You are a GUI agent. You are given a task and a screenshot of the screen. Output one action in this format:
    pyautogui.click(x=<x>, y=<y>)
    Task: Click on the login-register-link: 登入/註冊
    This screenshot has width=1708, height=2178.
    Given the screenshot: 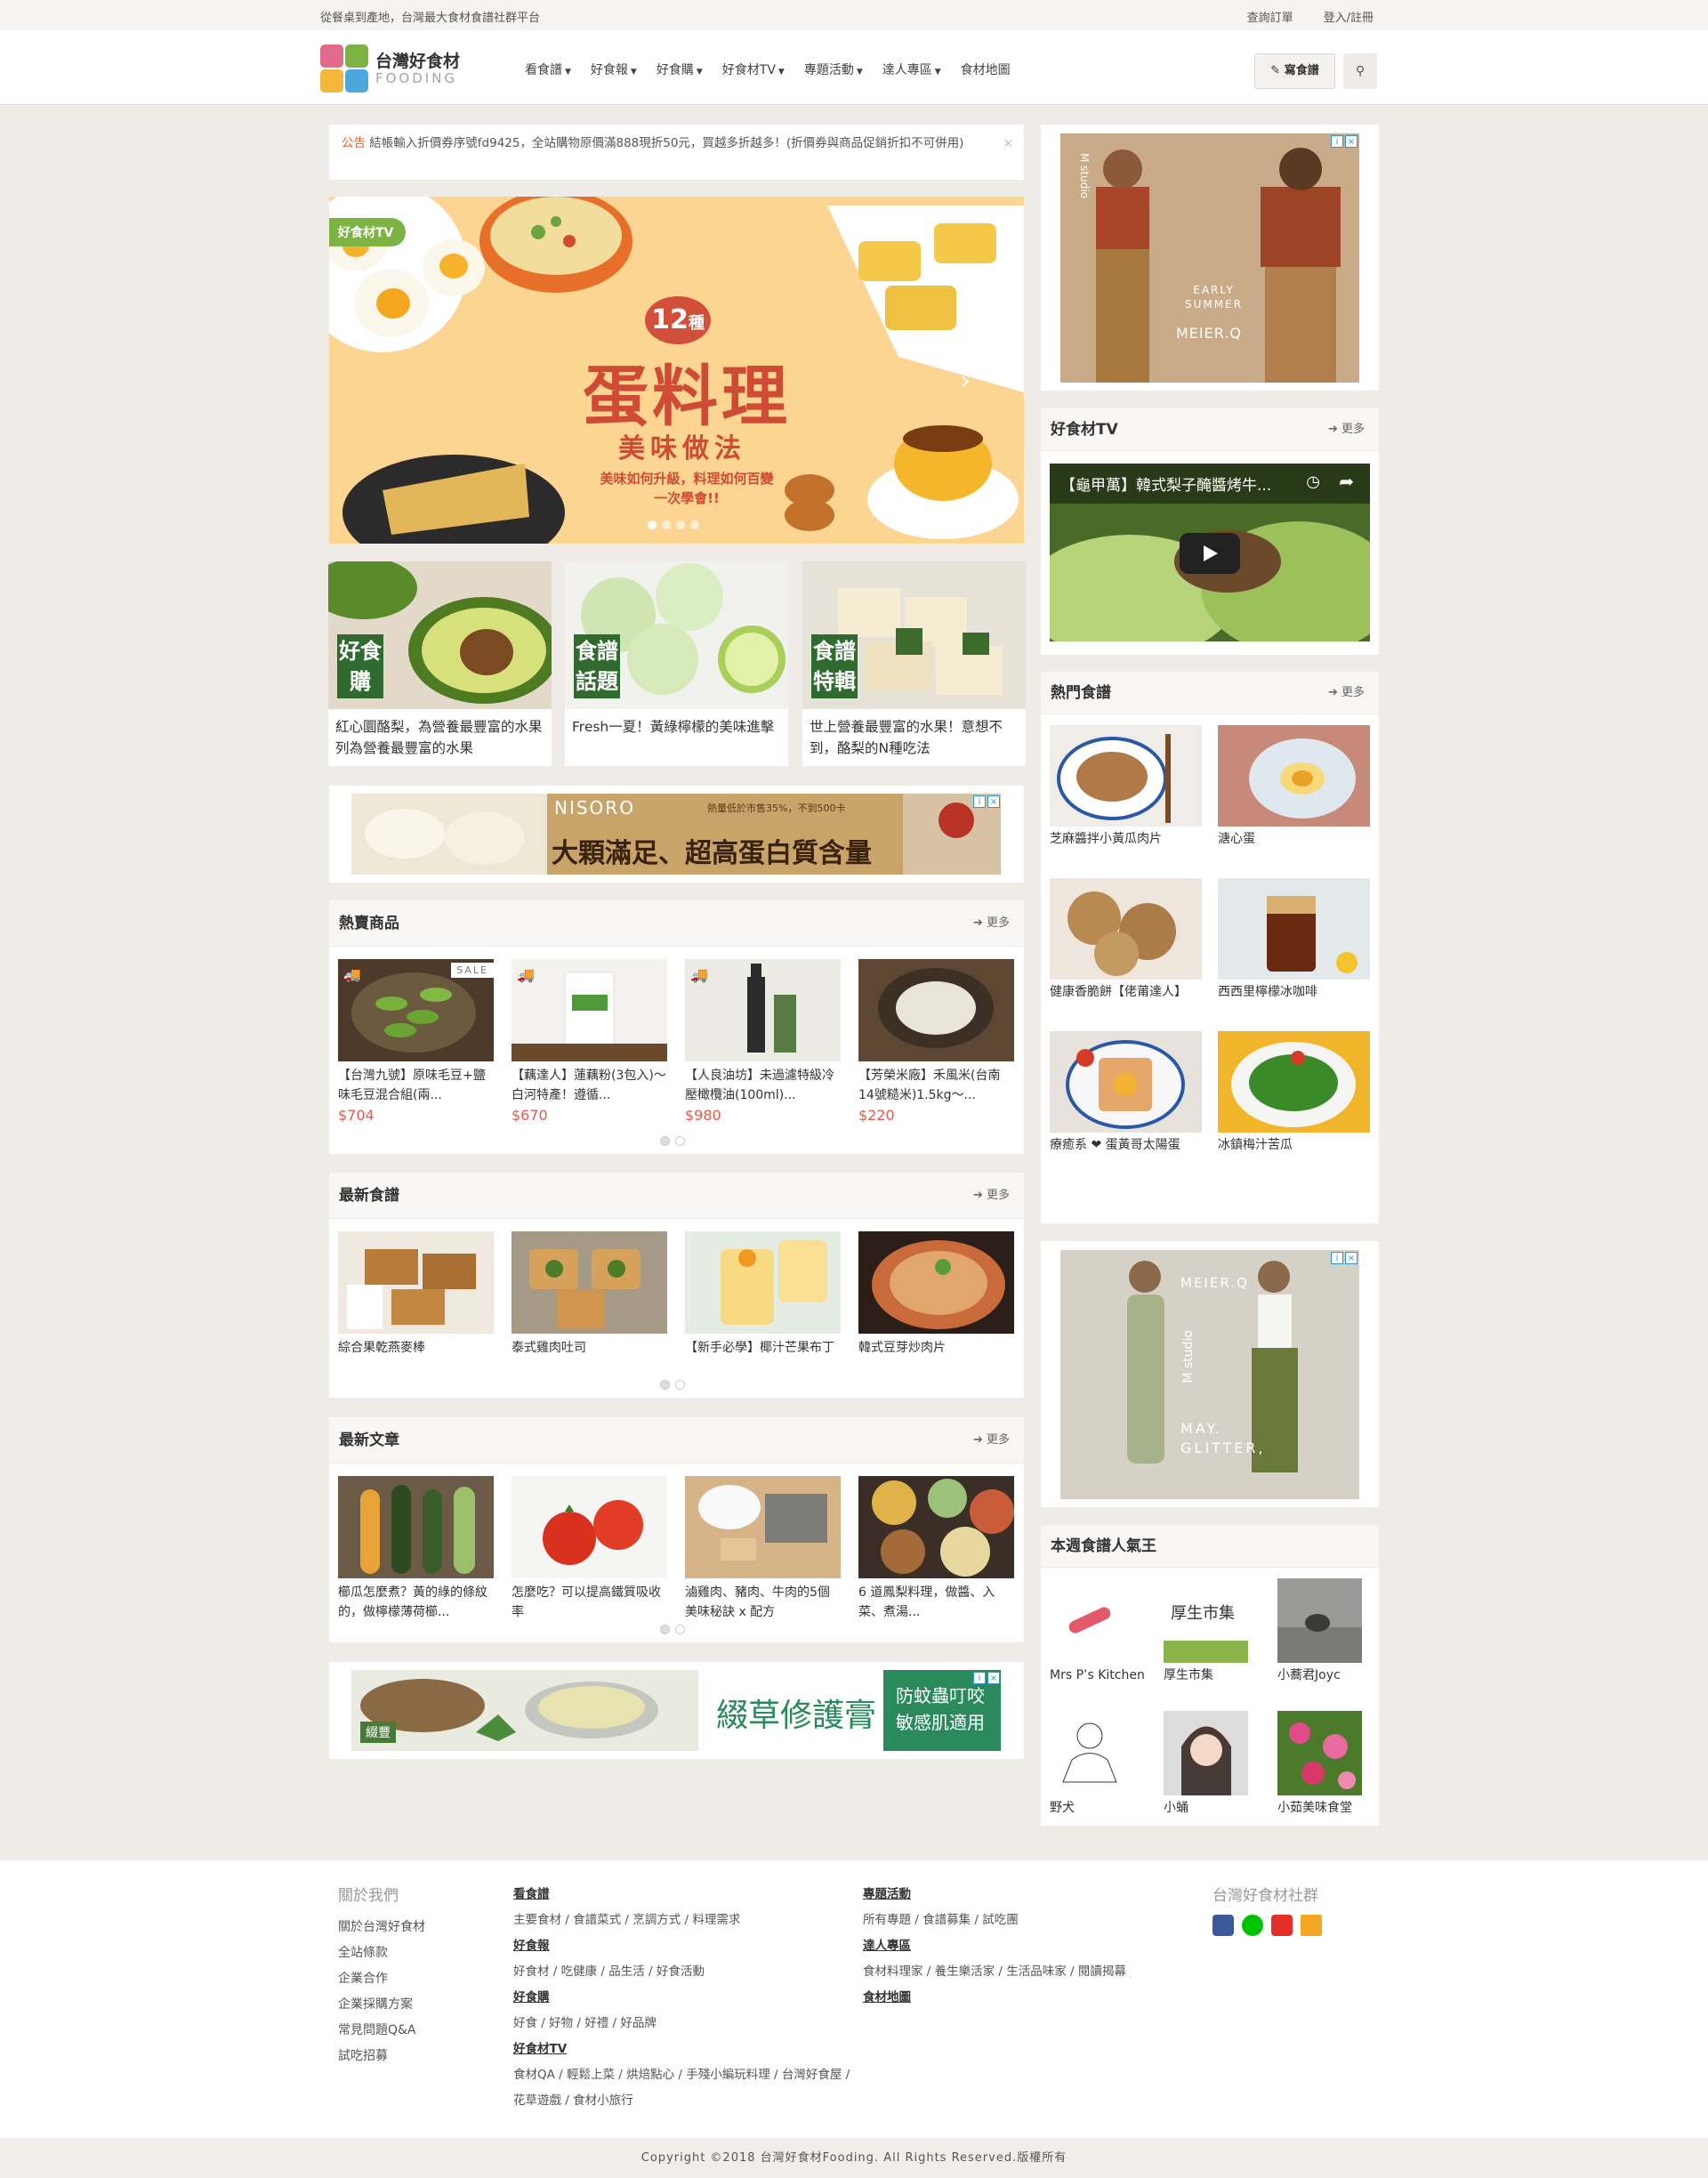 What is the action you would take?
    pyautogui.click(x=1349, y=16)
    